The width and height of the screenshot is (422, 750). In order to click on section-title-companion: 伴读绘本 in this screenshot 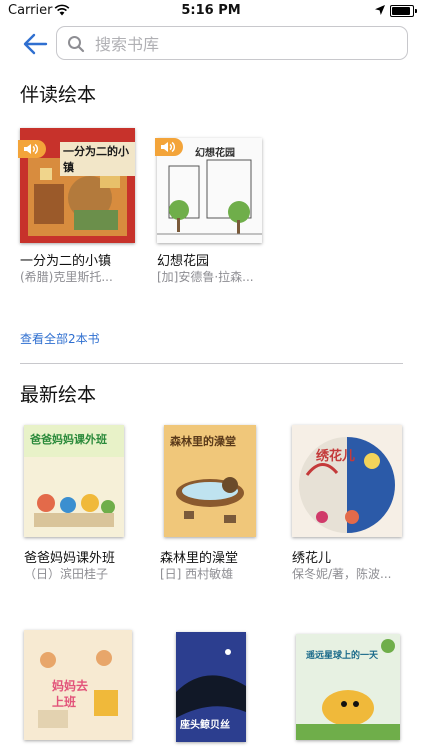, I will do `click(58, 95)`.